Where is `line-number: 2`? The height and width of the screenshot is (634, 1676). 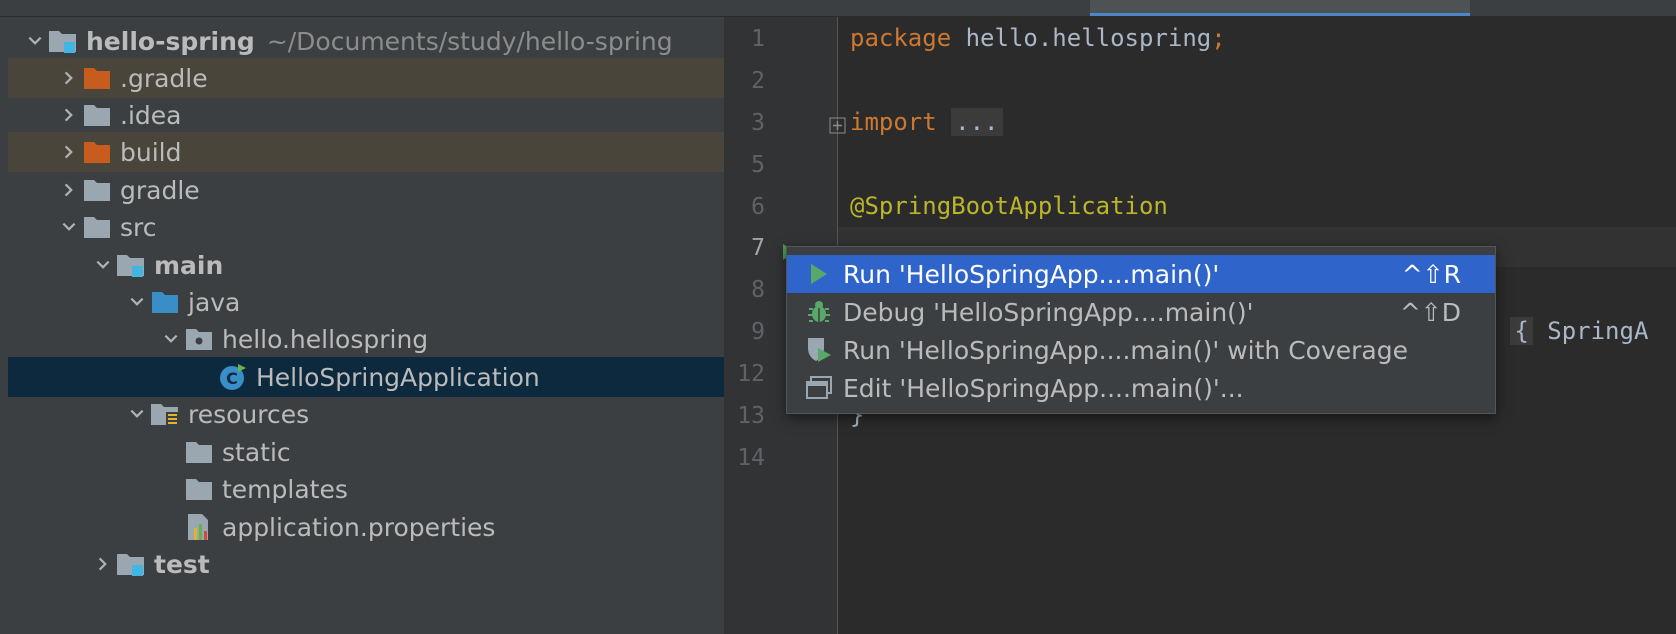
line-number: 2 is located at coordinates (758, 81).